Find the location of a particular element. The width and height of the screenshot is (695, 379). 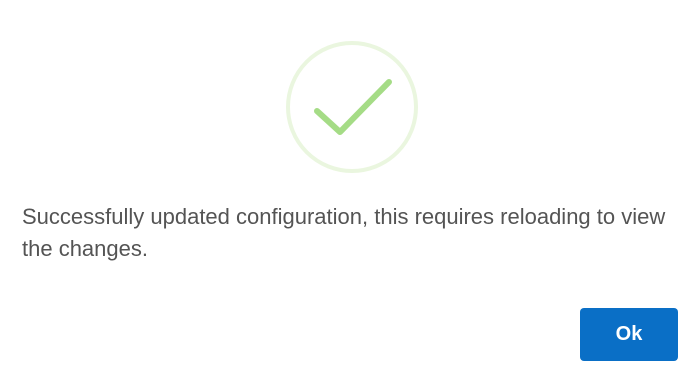

ok-button: Ok is located at coordinates (629, 334).